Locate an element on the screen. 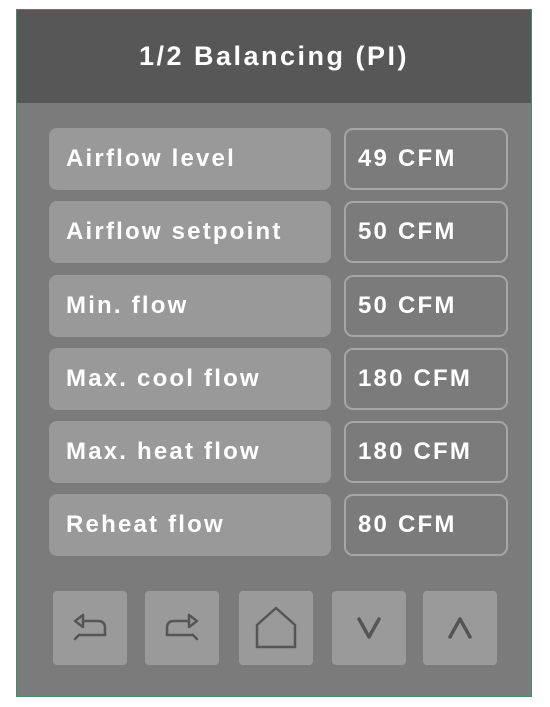 Image resolution: width=550 pixels, height=707 pixels. value-field-airflow-setpoint: 50 CFM is located at coordinates (426, 232).